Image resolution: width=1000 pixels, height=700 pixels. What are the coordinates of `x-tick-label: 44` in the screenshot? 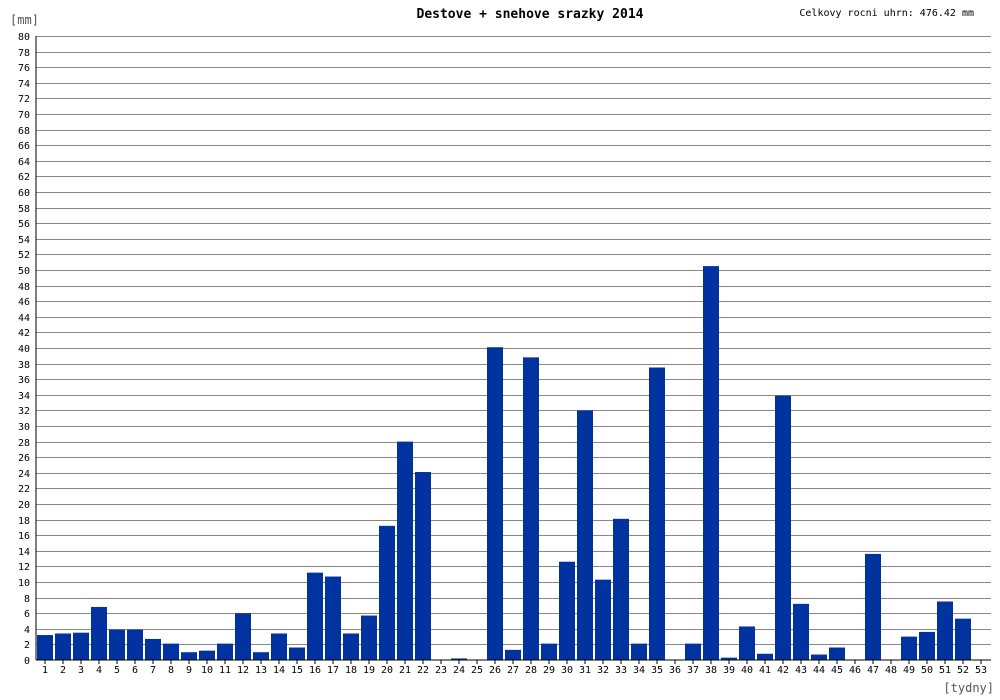 It's located at (819, 670).